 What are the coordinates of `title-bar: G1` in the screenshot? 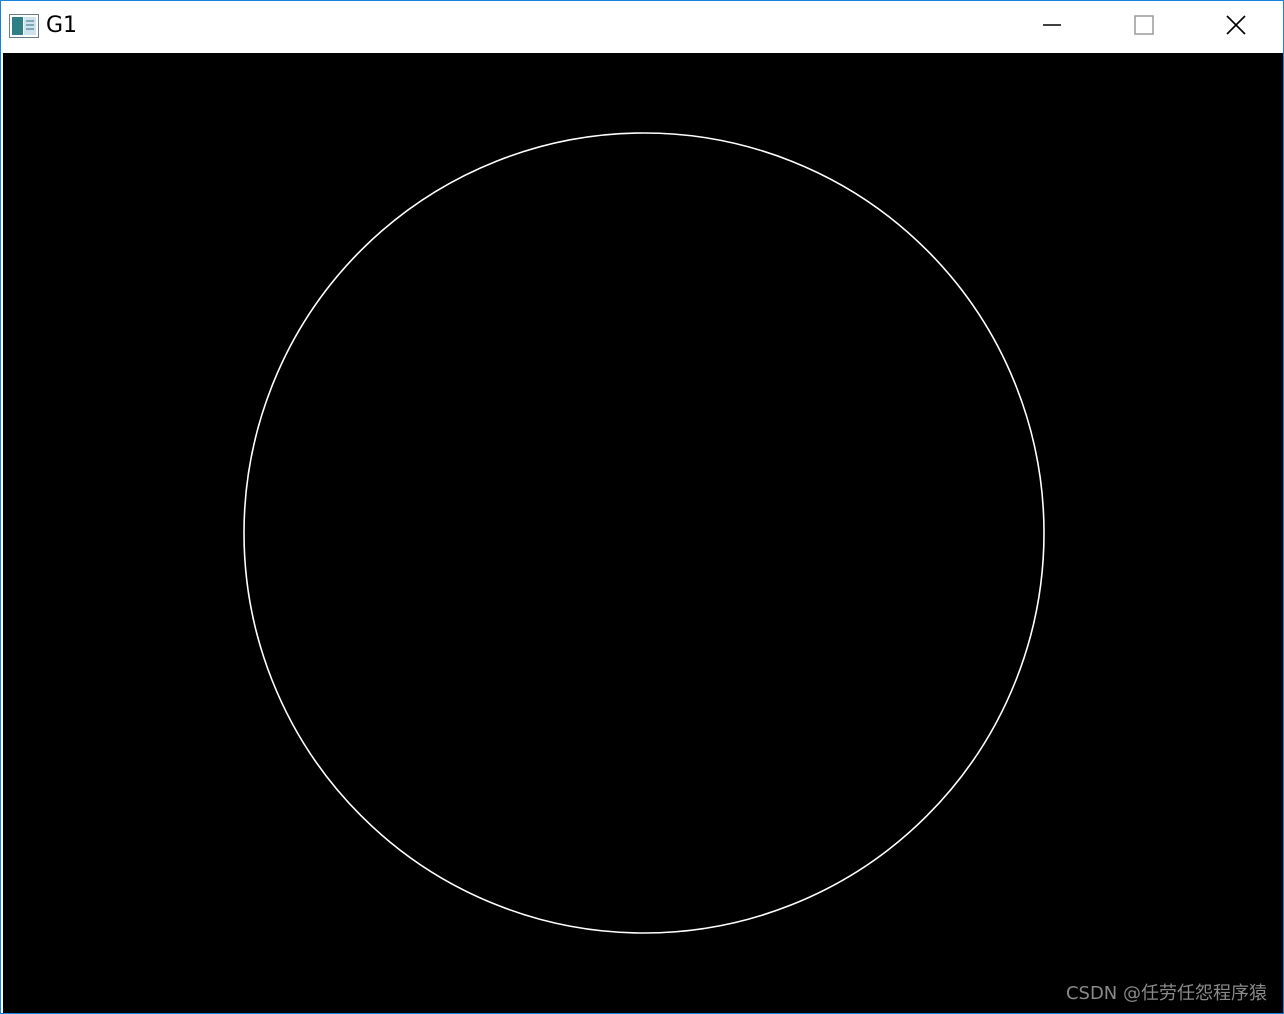 It's located at (642, 26).